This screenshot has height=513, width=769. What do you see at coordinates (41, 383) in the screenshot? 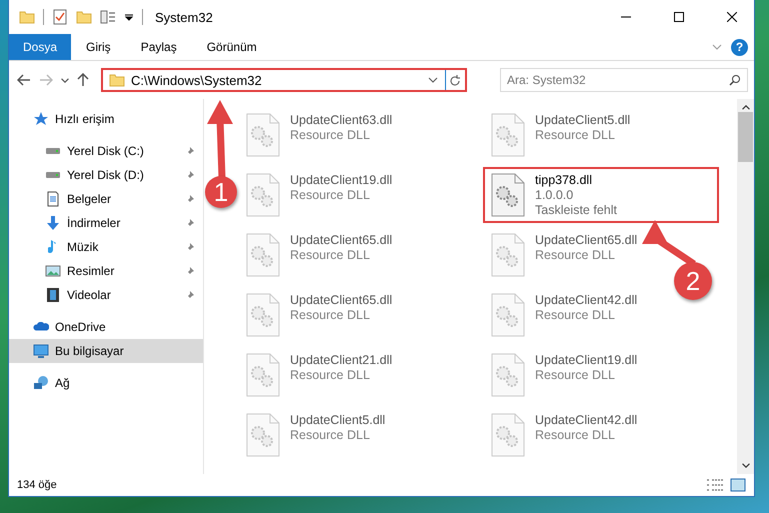
I see `network-icon` at bounding box center [41, 383].